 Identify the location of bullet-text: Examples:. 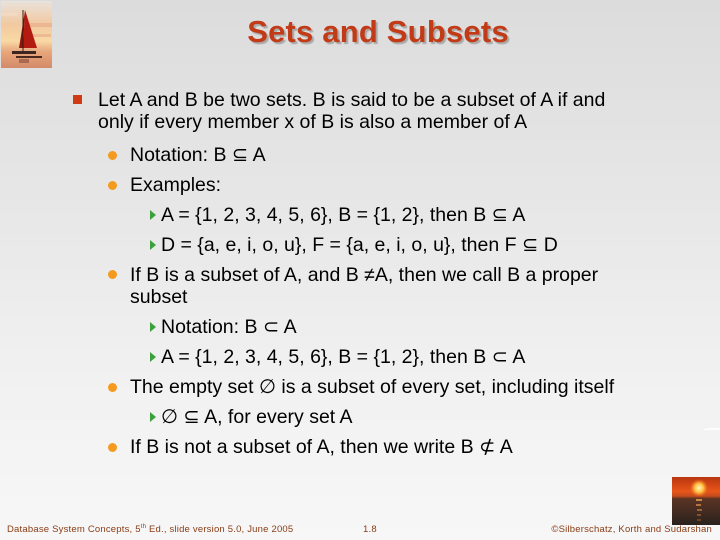
(176, 185).